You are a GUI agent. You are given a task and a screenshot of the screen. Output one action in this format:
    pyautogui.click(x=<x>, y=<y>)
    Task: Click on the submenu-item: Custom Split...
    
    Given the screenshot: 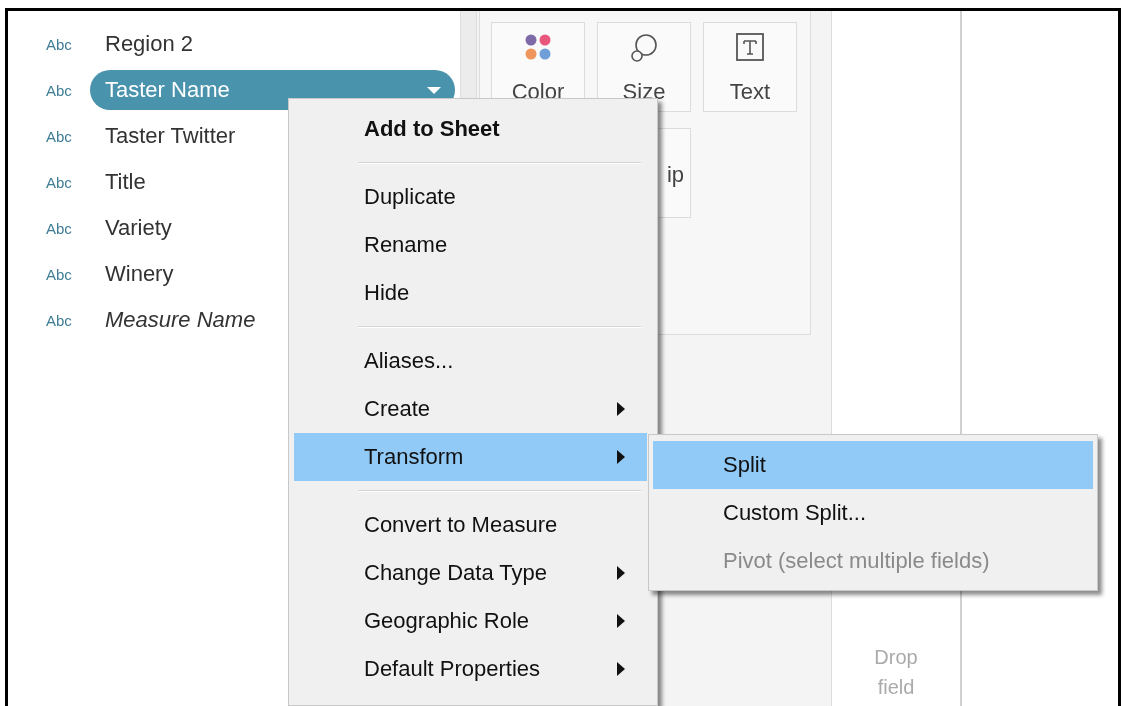 What is the action you would take?
    pyautogui.click(x=873, y=513)
    